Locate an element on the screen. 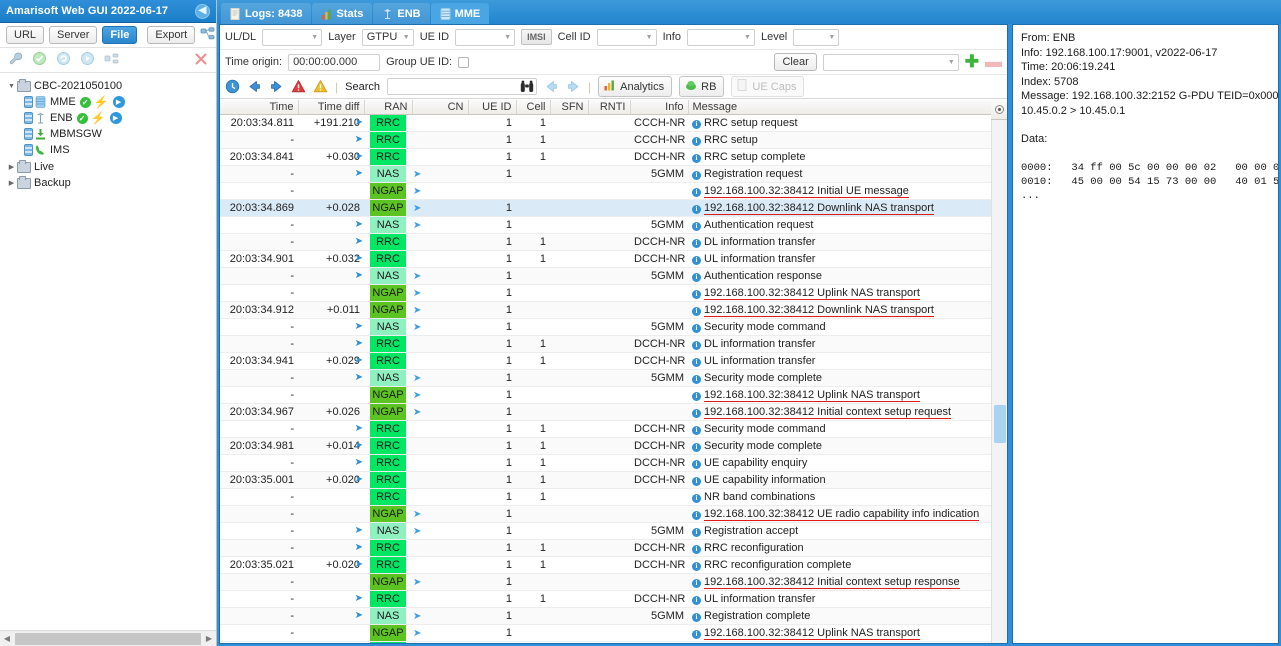 The image size is (1281, 646). column-header-sfn: SFN is located at coordinates (569, 107).